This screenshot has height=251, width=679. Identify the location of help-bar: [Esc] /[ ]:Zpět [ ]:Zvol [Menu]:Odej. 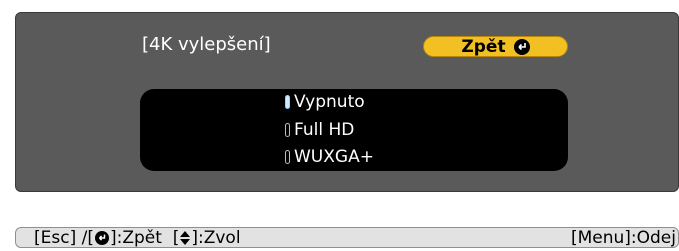
(347, 237).